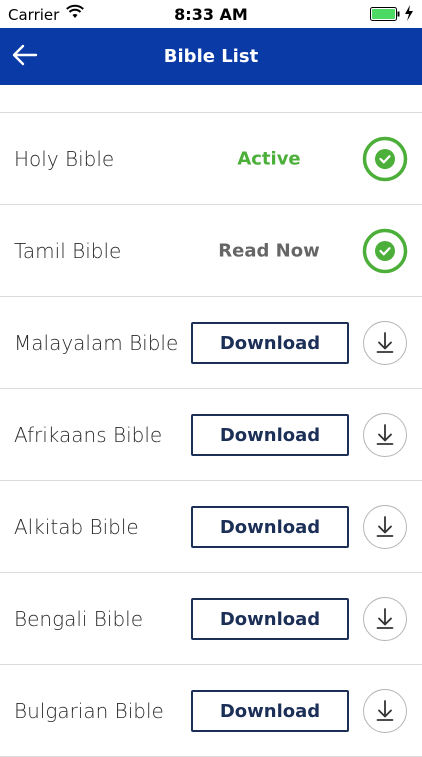 The width and height of the screenshot is (422, 757). I want to click on battery-icon, so click(385, 14).